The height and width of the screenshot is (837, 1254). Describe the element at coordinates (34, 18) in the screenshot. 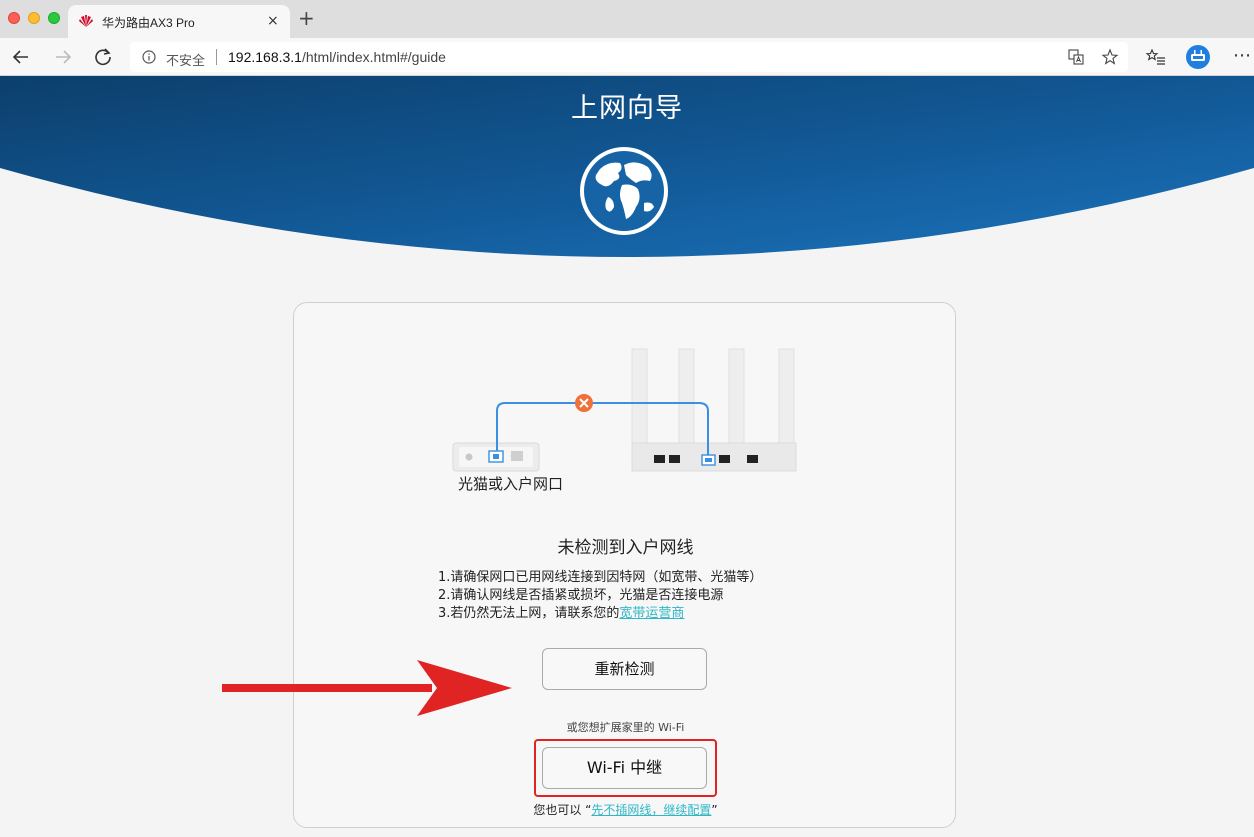

I see `minimize-window-button` at that location.